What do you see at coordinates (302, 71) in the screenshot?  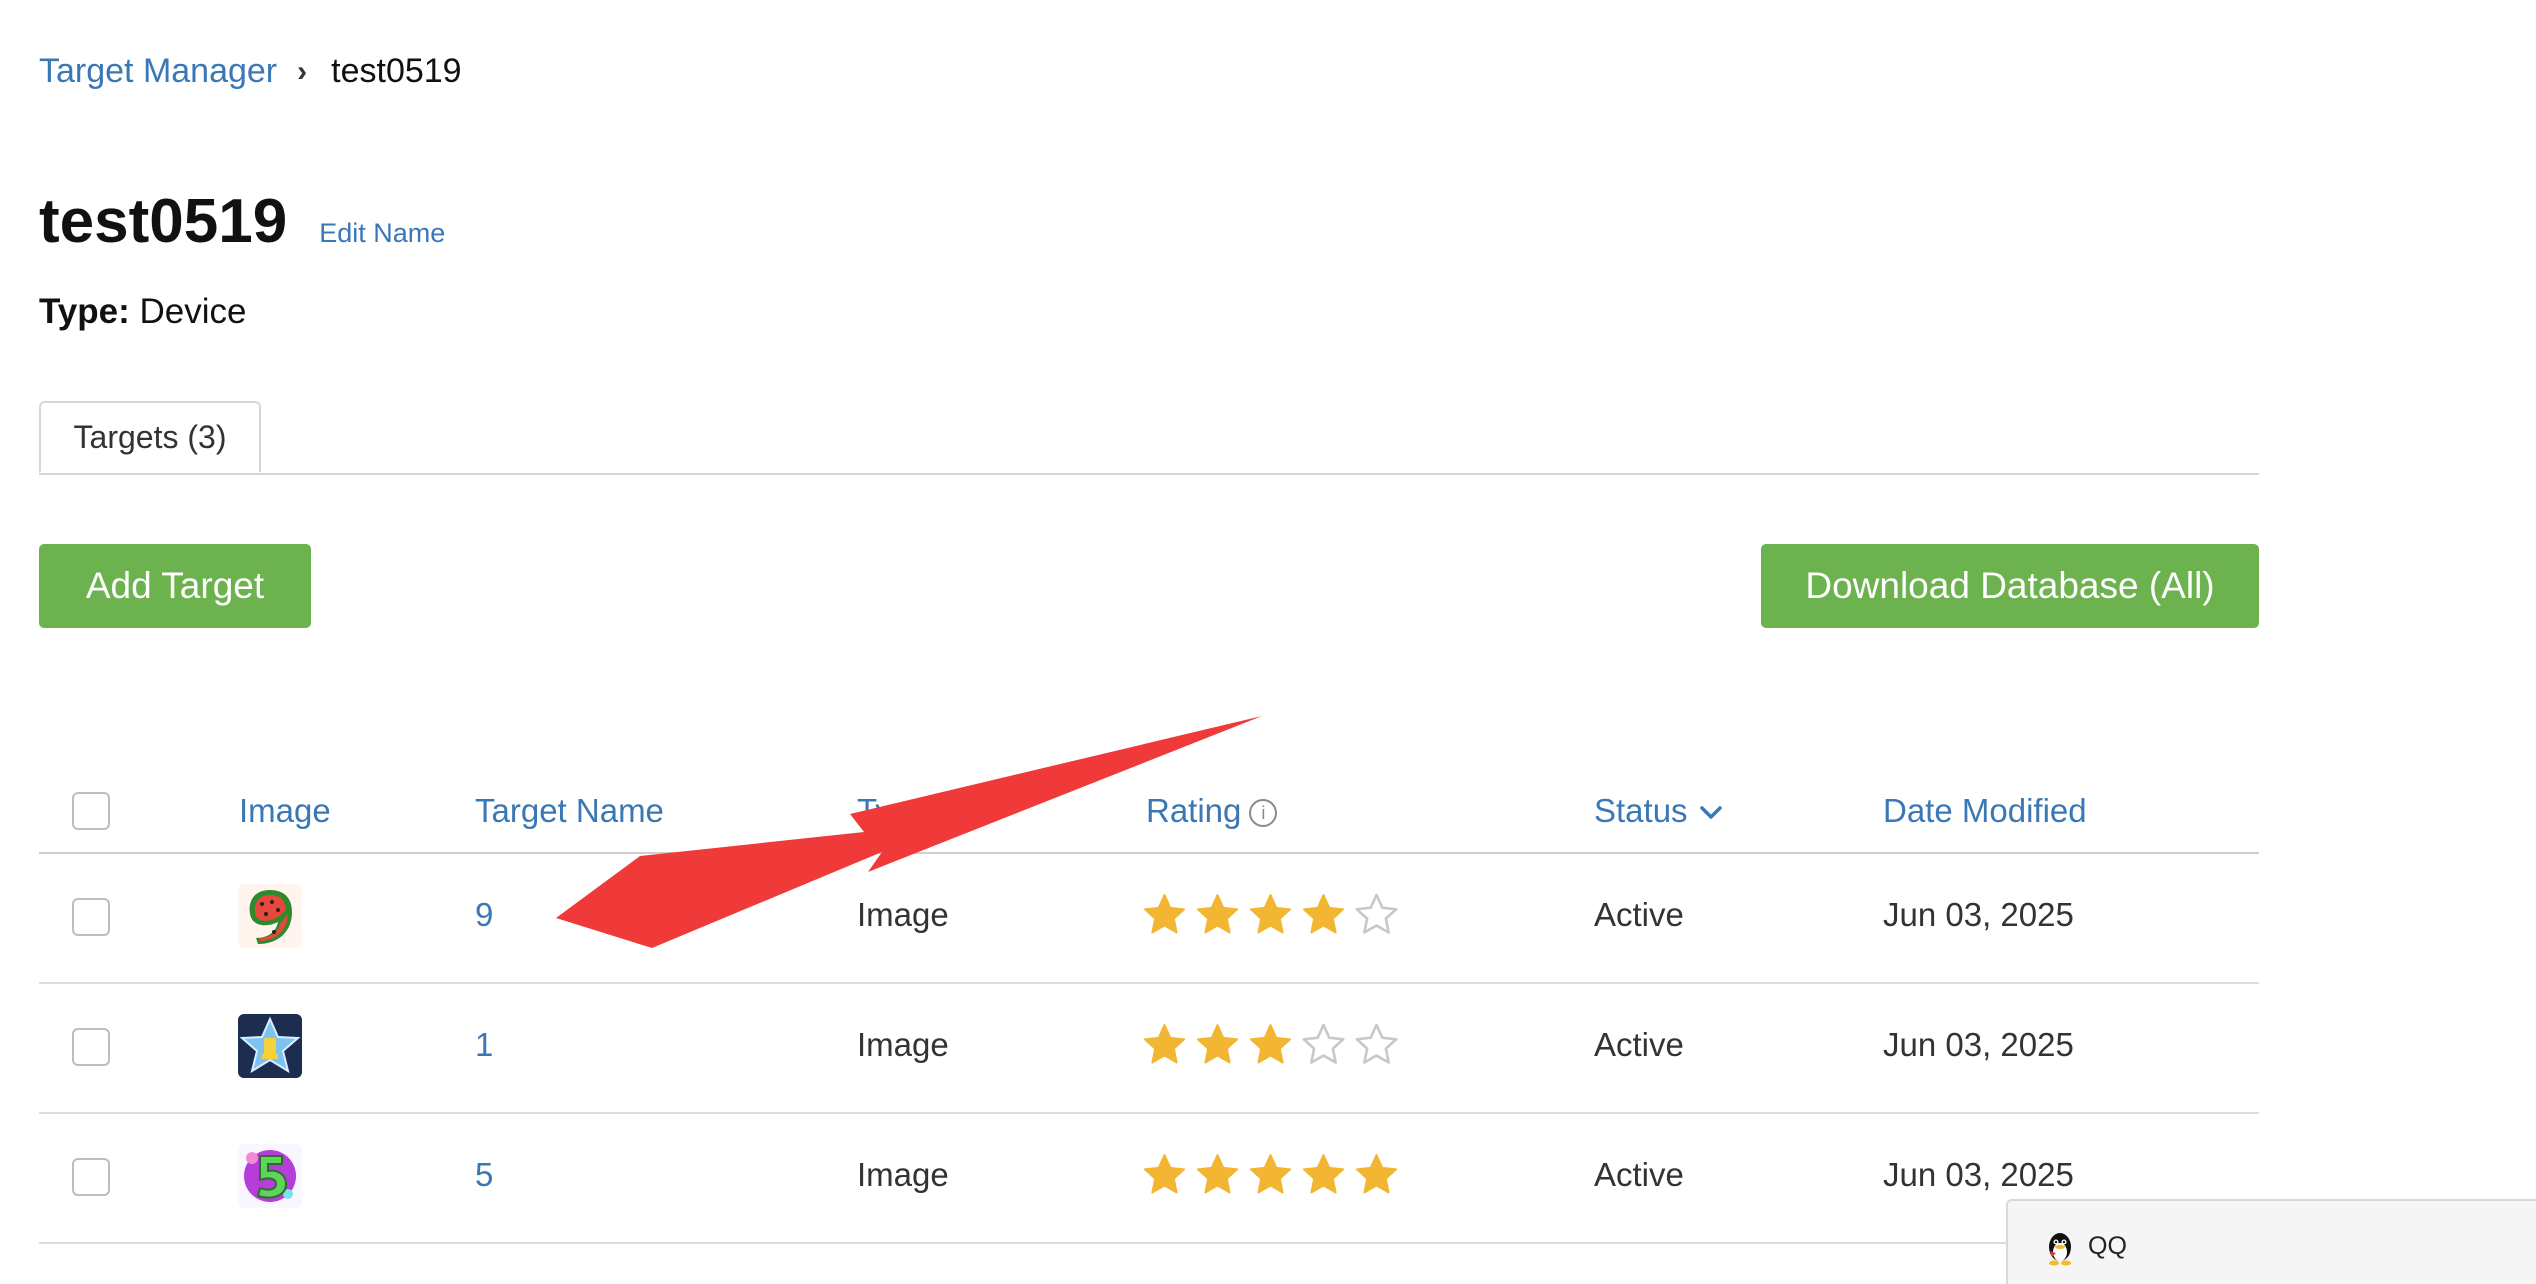 I see `chevron-right-icon: ›` at bounding box center [302, 71].